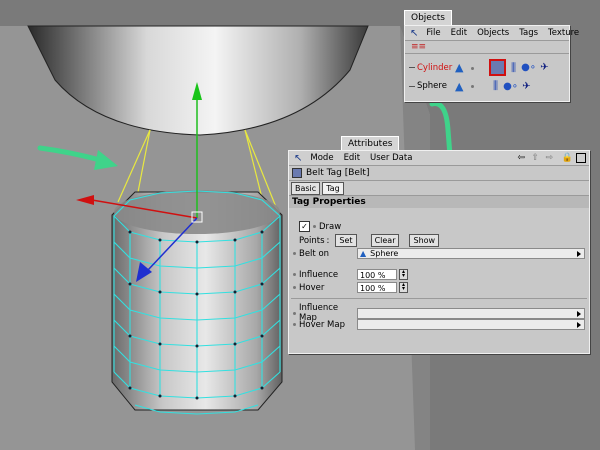 The width and height of the screenshot is (600, 450). What do you see at coordinates (403, 274) in the screenshot?
I see `influence-stepper-icon: ▴ ▾` at bounding box center [403, 274].